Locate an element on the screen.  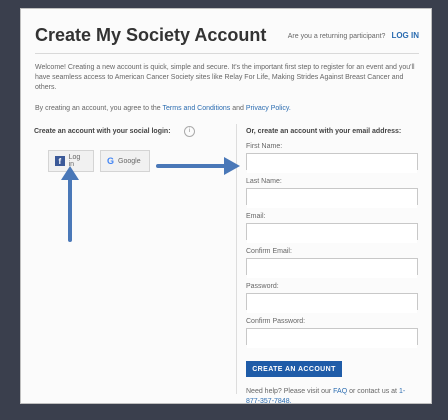
last-name-input is located at coordinates (332, 200).